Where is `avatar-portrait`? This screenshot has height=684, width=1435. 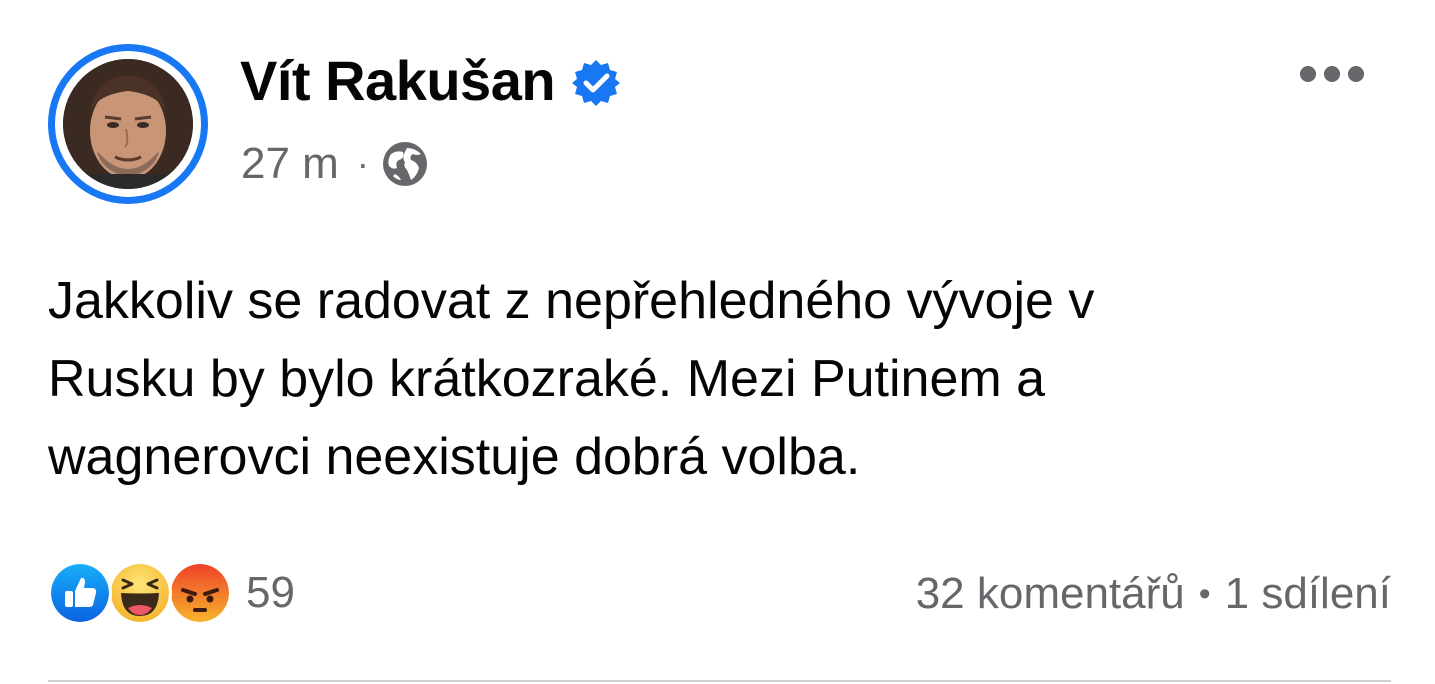
avatar-portrait is located at coordinates (128, 124).